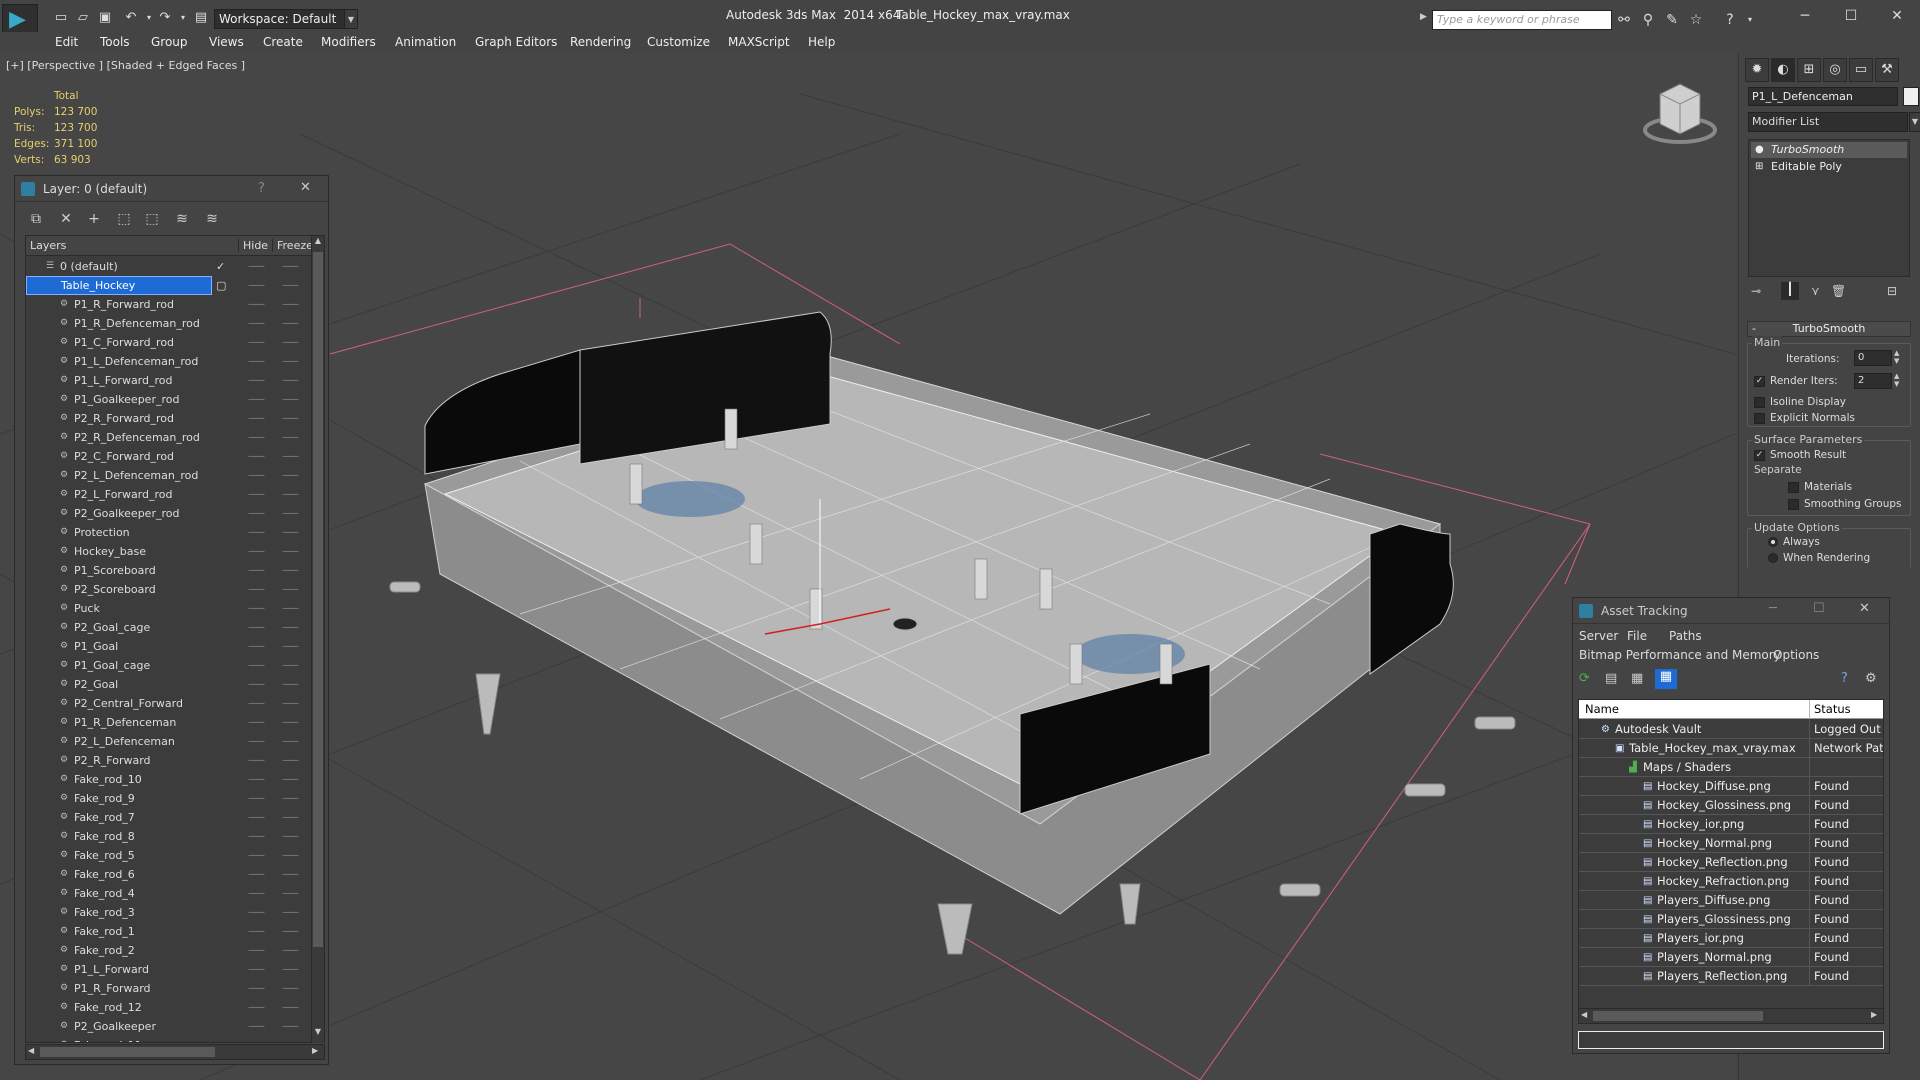 This screenshot has height=1080, width=1920. What do you see at coordinates (168, 475) in the screenshot?
I see `layer-row: ⚙ P2_L_Defenceman_rod —— ——` at bounding box center [168, 475].